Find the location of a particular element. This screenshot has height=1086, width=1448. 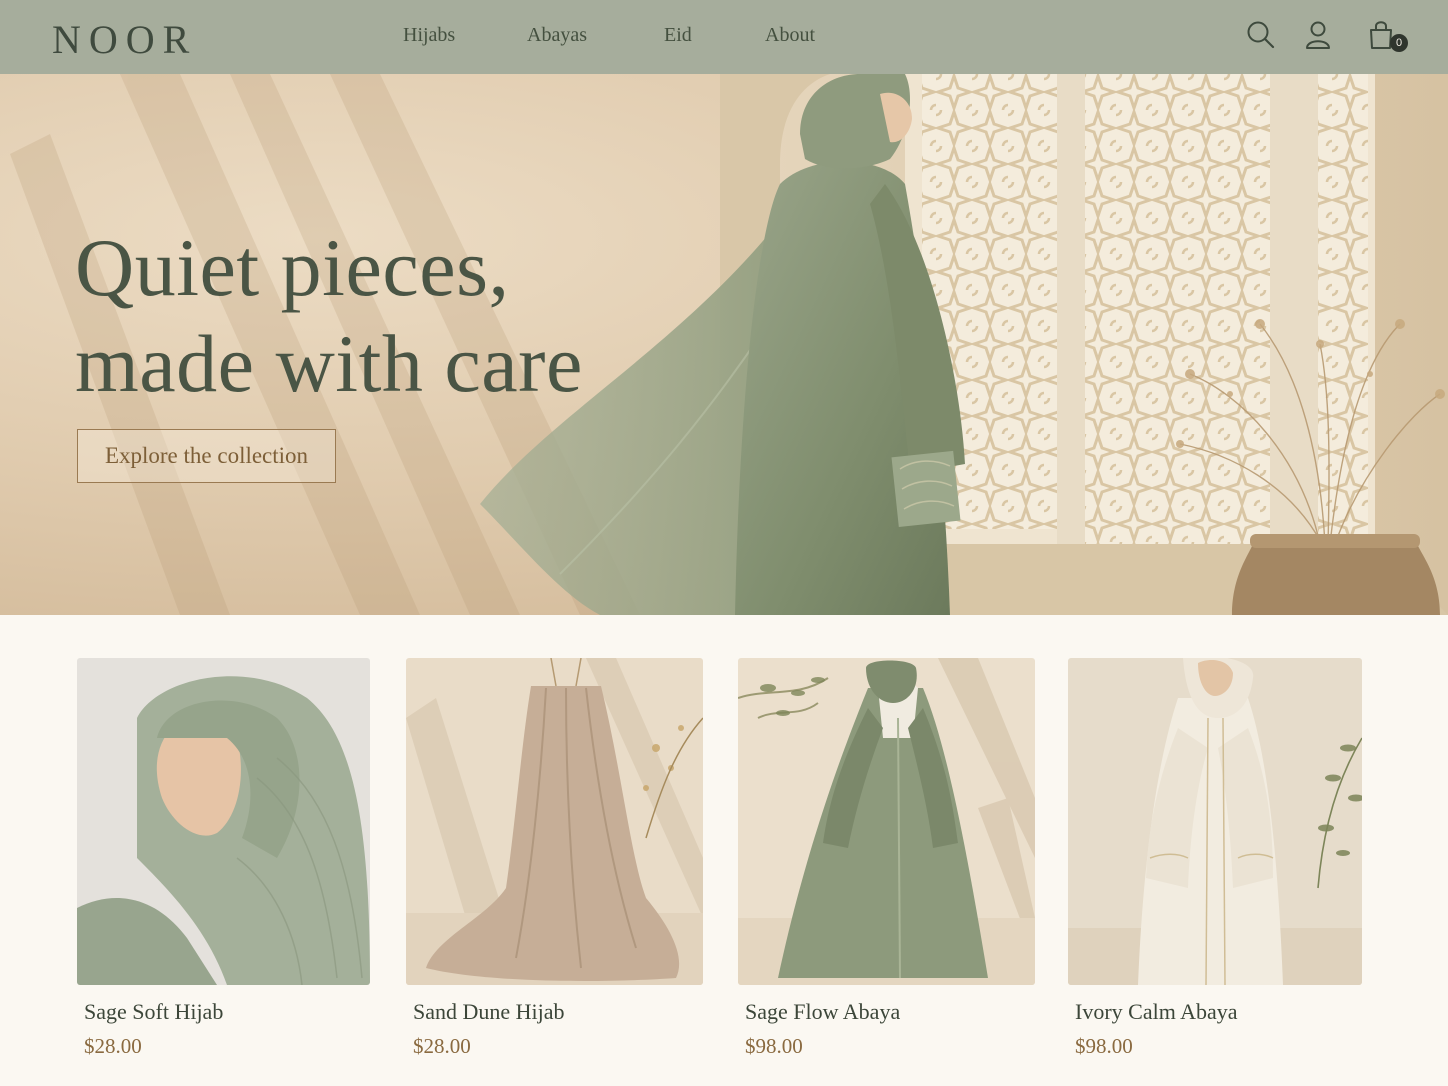

nav-link-abayas: Abayas is located at coordinates (557, 35).